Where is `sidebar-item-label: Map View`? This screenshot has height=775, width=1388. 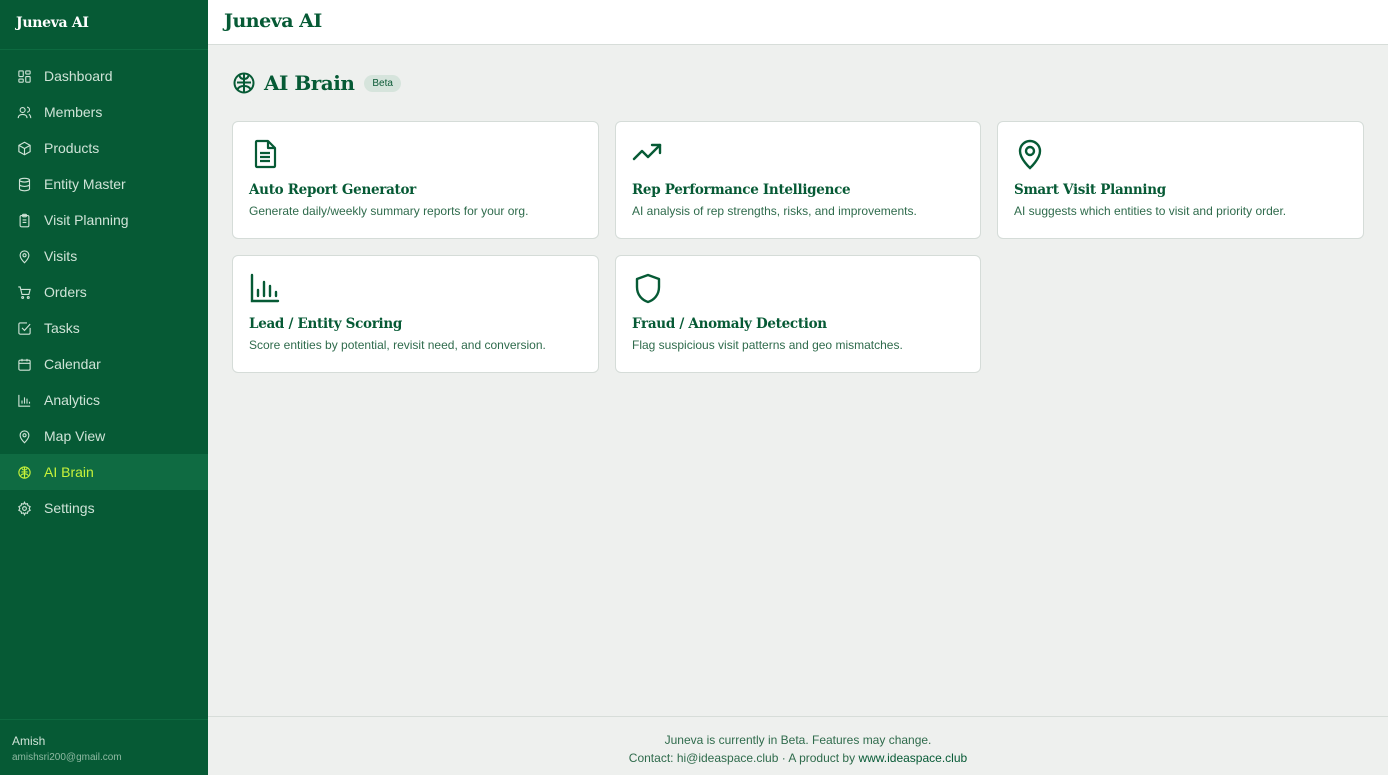 sidebar-item-label: Map View is located at coordinates (75, 436).